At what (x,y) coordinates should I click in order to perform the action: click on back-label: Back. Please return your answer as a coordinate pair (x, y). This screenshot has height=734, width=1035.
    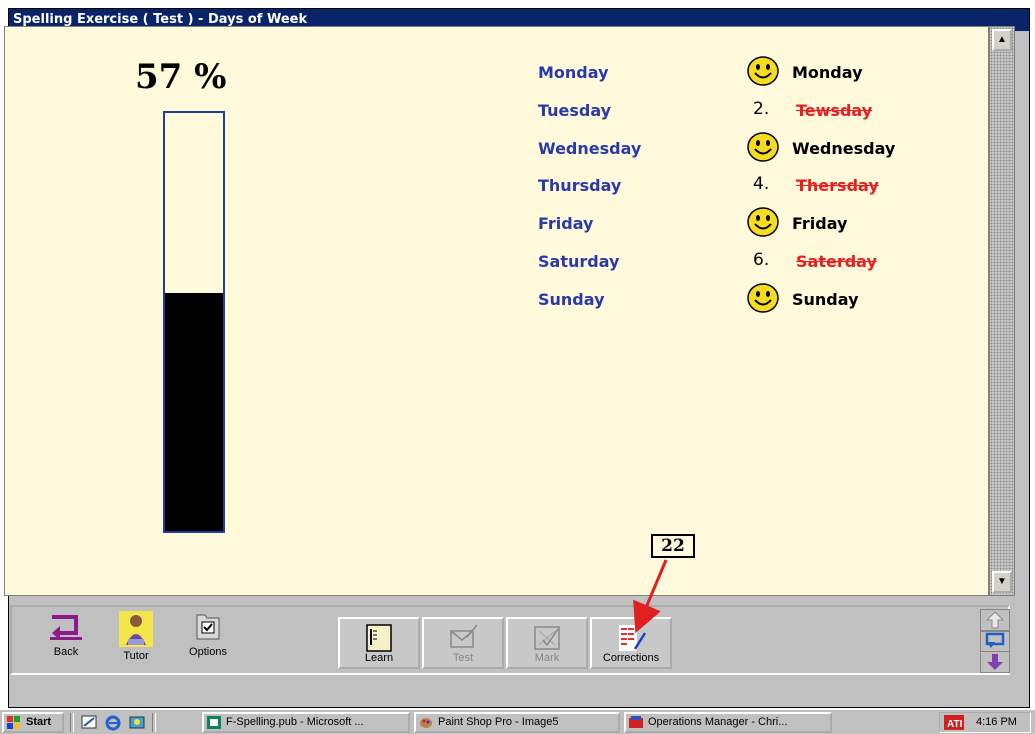
    Looking at the image, I should click on (66, 652).